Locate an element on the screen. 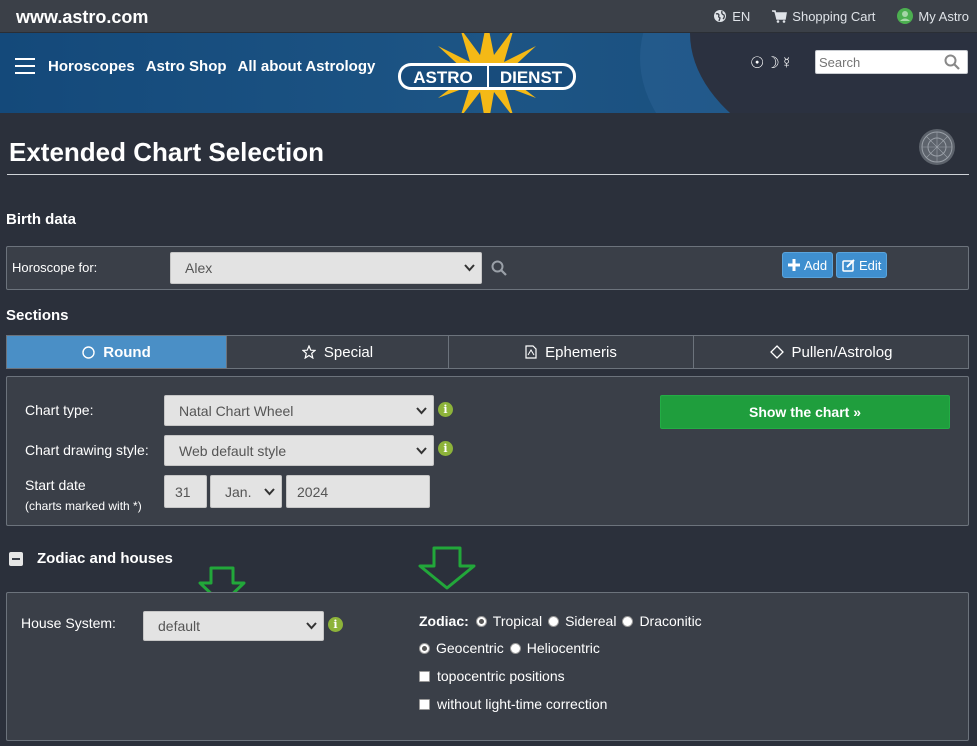  zodiac-medallion-icon is located at coordinates (937, 147).